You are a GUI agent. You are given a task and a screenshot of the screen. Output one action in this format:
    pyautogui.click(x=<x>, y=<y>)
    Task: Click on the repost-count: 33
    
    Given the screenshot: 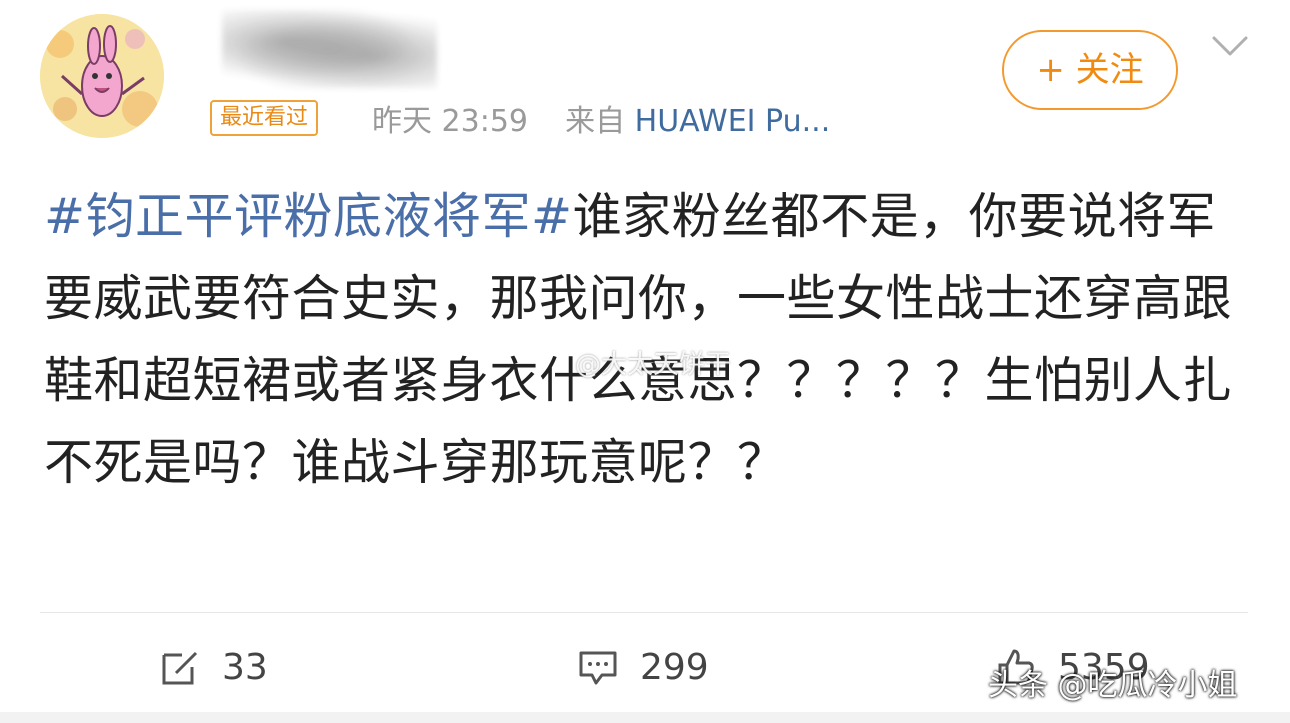 What is the action you would take?
    pyautogui.click(x=245, y=667)
    